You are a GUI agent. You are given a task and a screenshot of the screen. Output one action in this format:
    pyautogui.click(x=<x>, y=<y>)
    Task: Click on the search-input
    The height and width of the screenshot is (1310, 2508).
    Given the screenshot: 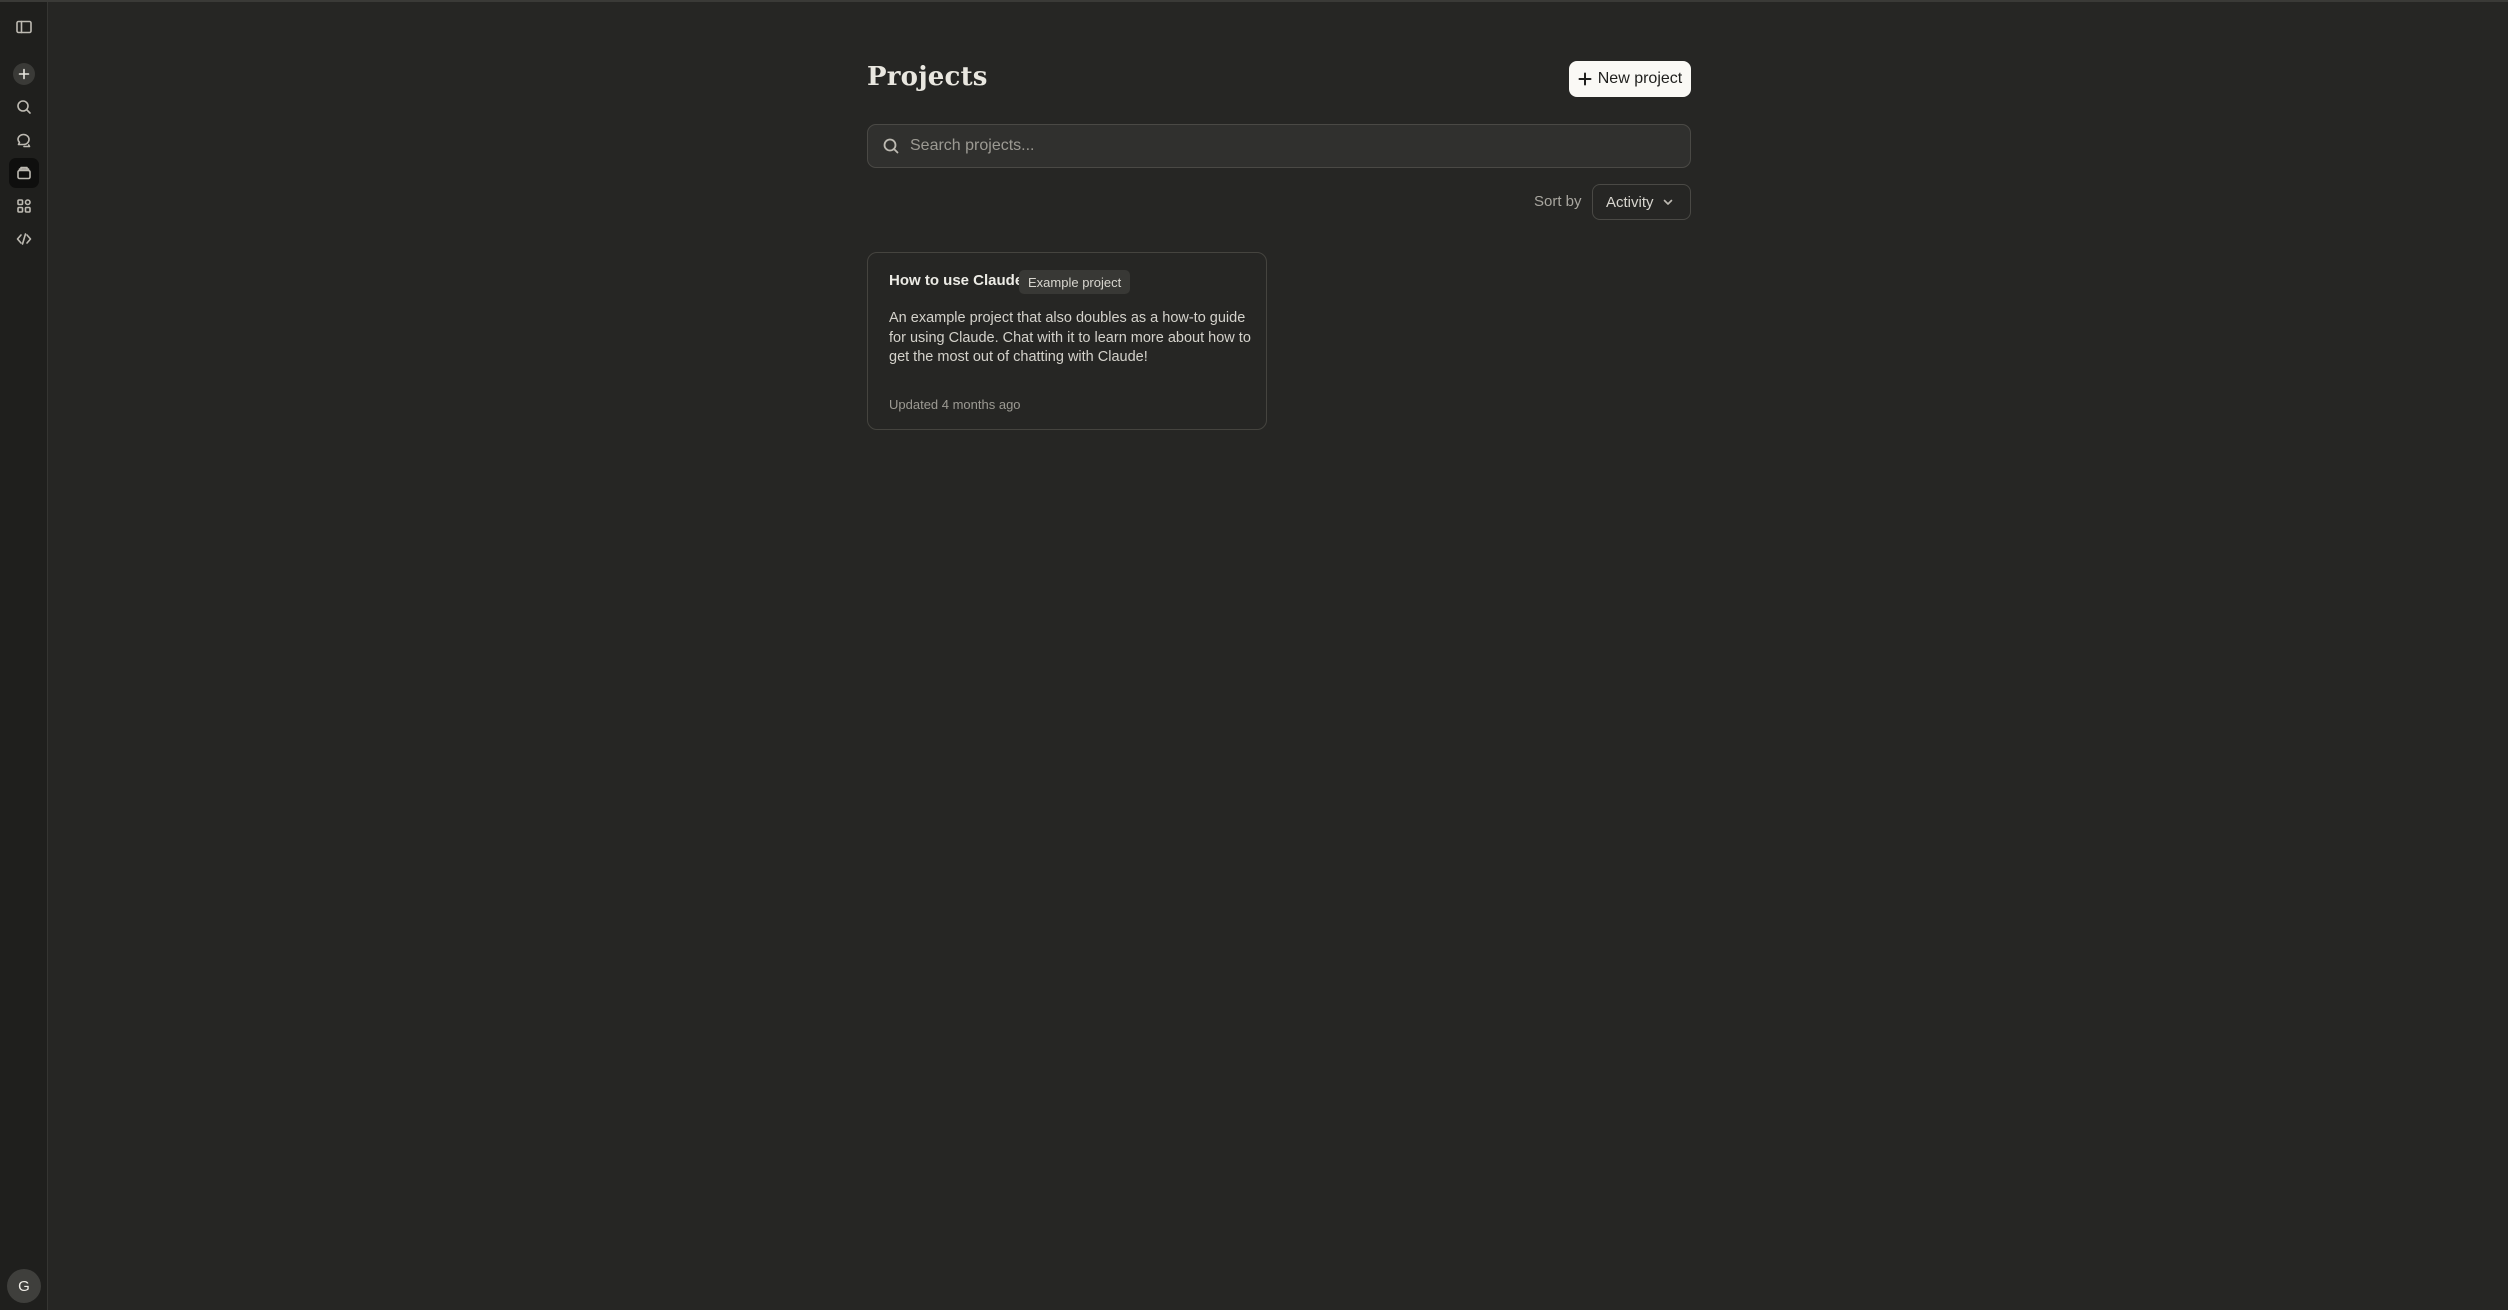 What is the action you would take?
    pyautogui.click(x=1300, y=146)
    